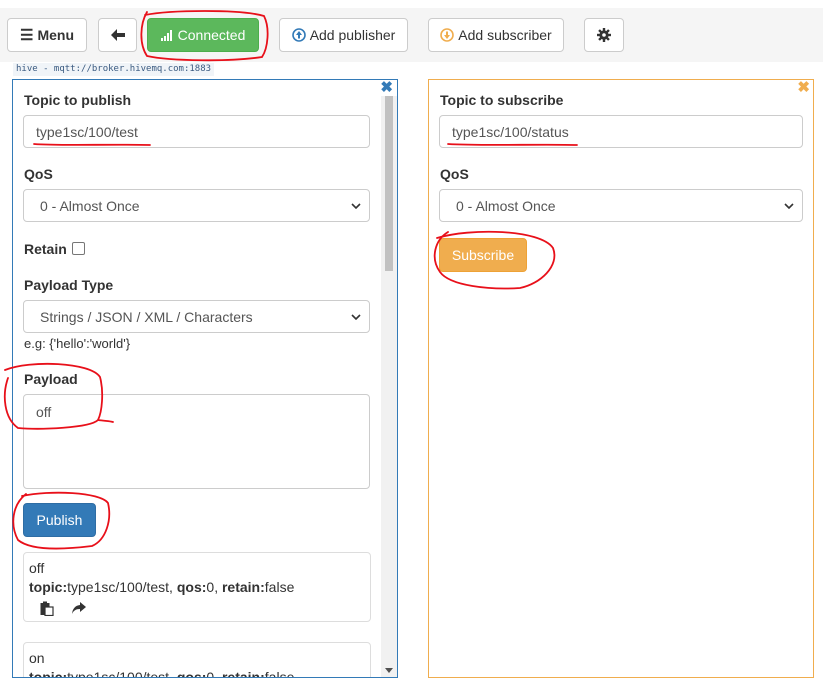 This screenshot has height=688, width=823. Describe the element at coordinates (389, 670) in the screenshot. I see `scroll-down-icon` at that location.